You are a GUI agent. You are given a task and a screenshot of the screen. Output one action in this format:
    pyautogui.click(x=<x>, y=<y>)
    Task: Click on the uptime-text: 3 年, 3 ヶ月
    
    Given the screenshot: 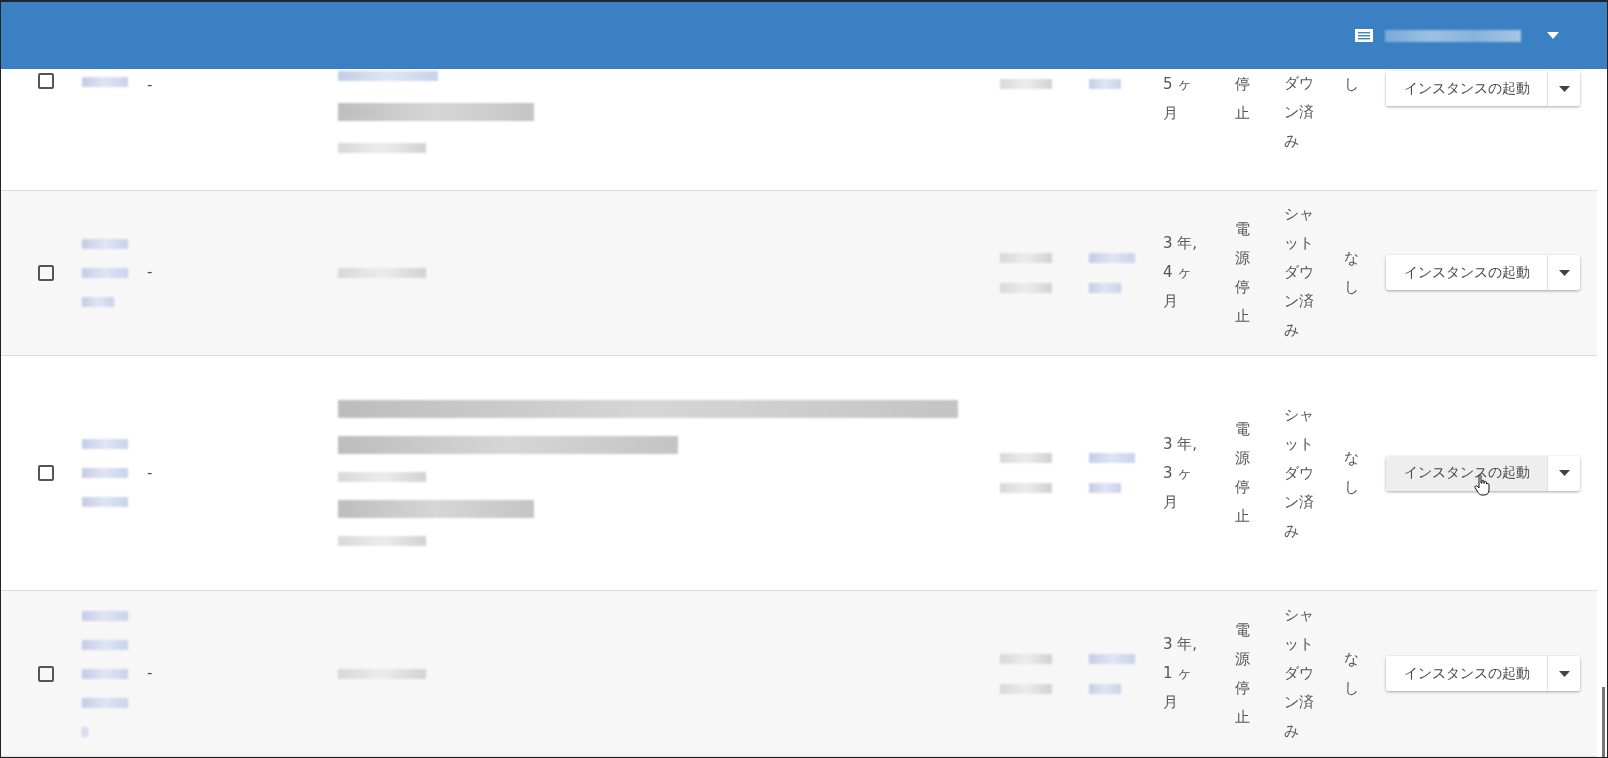 What is the action you would take?
    pyautogui.click(x=1181, y=473)
    